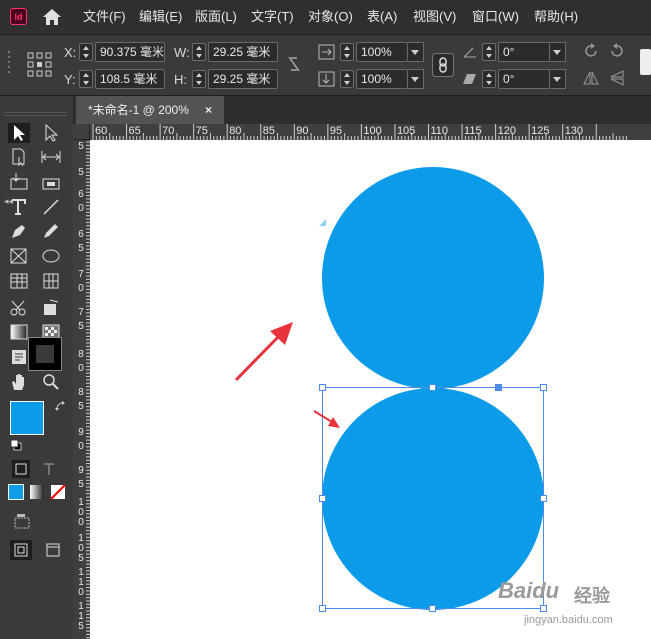  What do you see at coordinates (495, 17) in the screenshot?
I see `menu-window: 窗口(W)` at bounding box center [495, 17].